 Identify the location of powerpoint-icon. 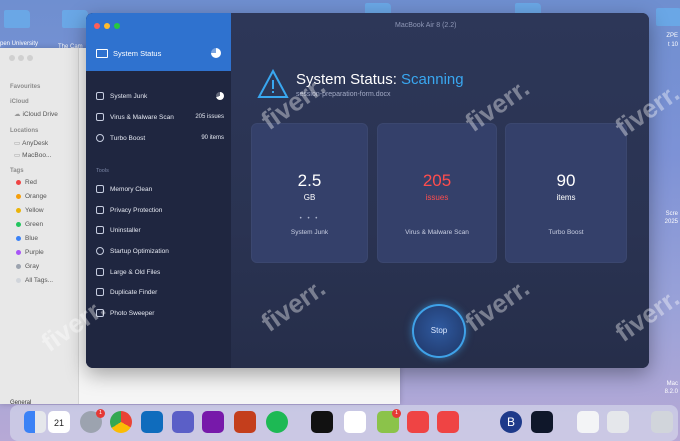
(245, 422).